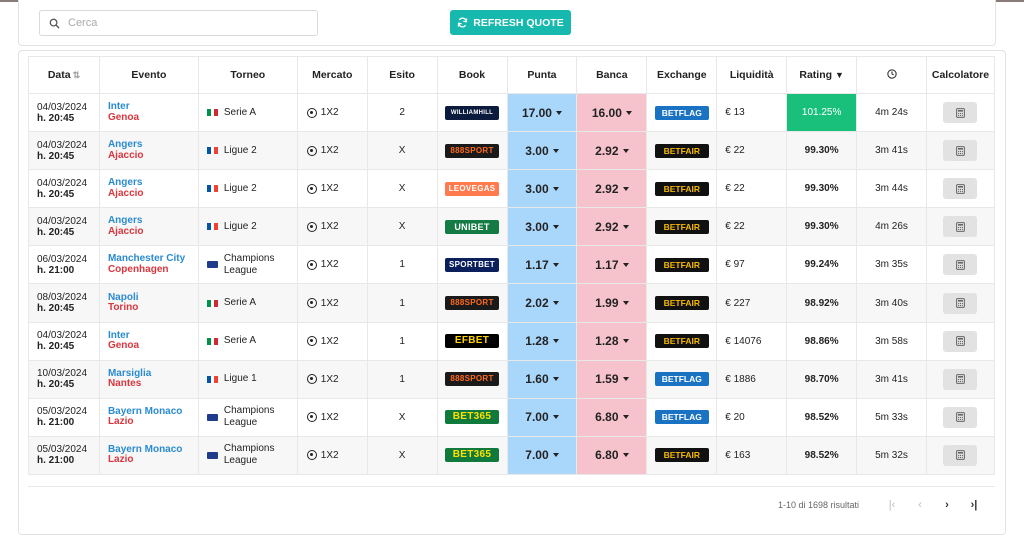  What do you see at coordinates (332, 75) in the screenshot?
I see `header-mercato: Mercato` at bounding box center [332, 75].